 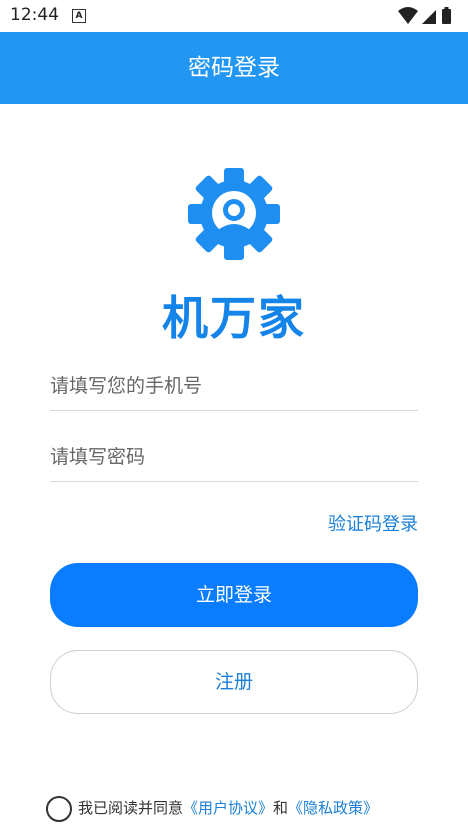 What do you see at coordinates (228, 808) in the screenshot?
I see `user-agreement-link: 《用户协议》` at bounding box center [228, 808].